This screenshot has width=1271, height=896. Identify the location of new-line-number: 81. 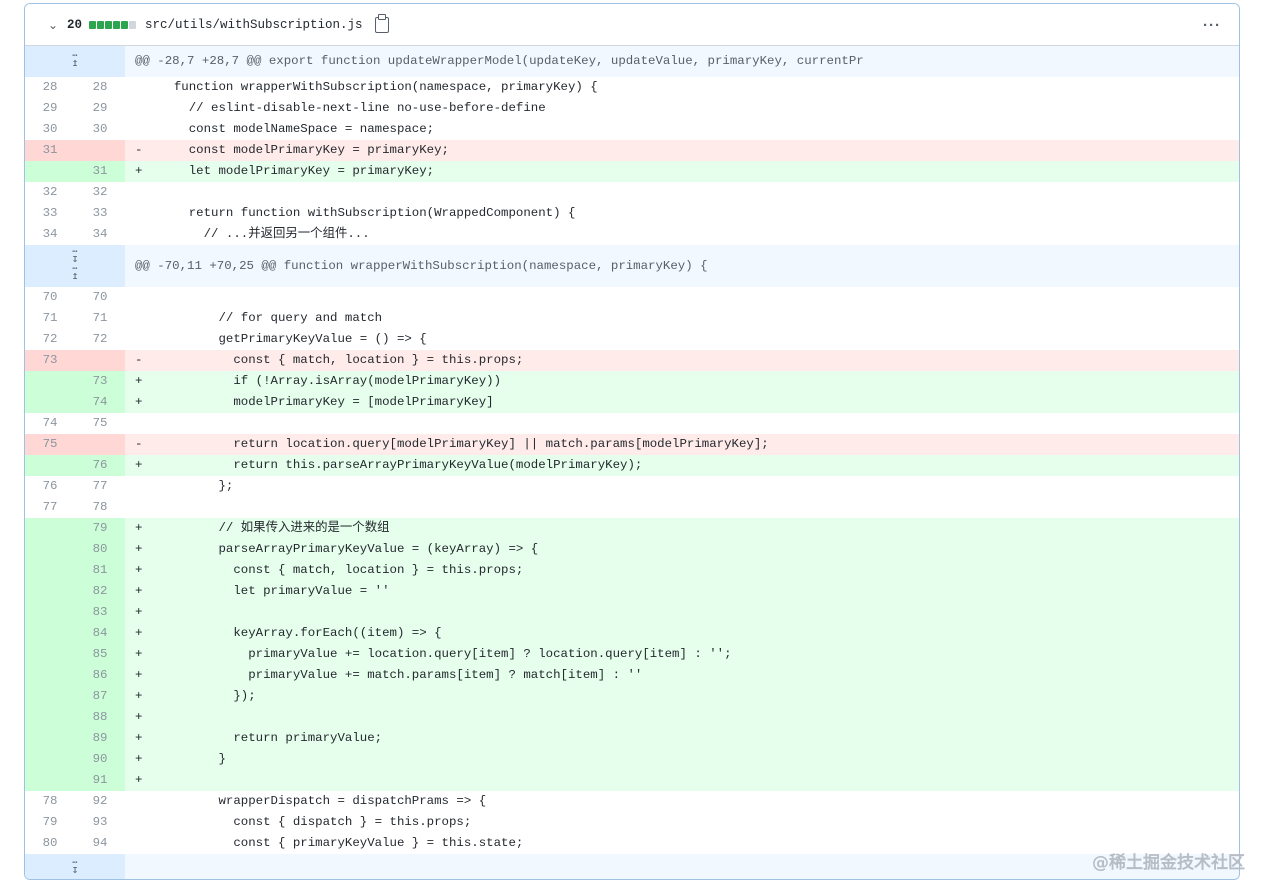
(100, 570).